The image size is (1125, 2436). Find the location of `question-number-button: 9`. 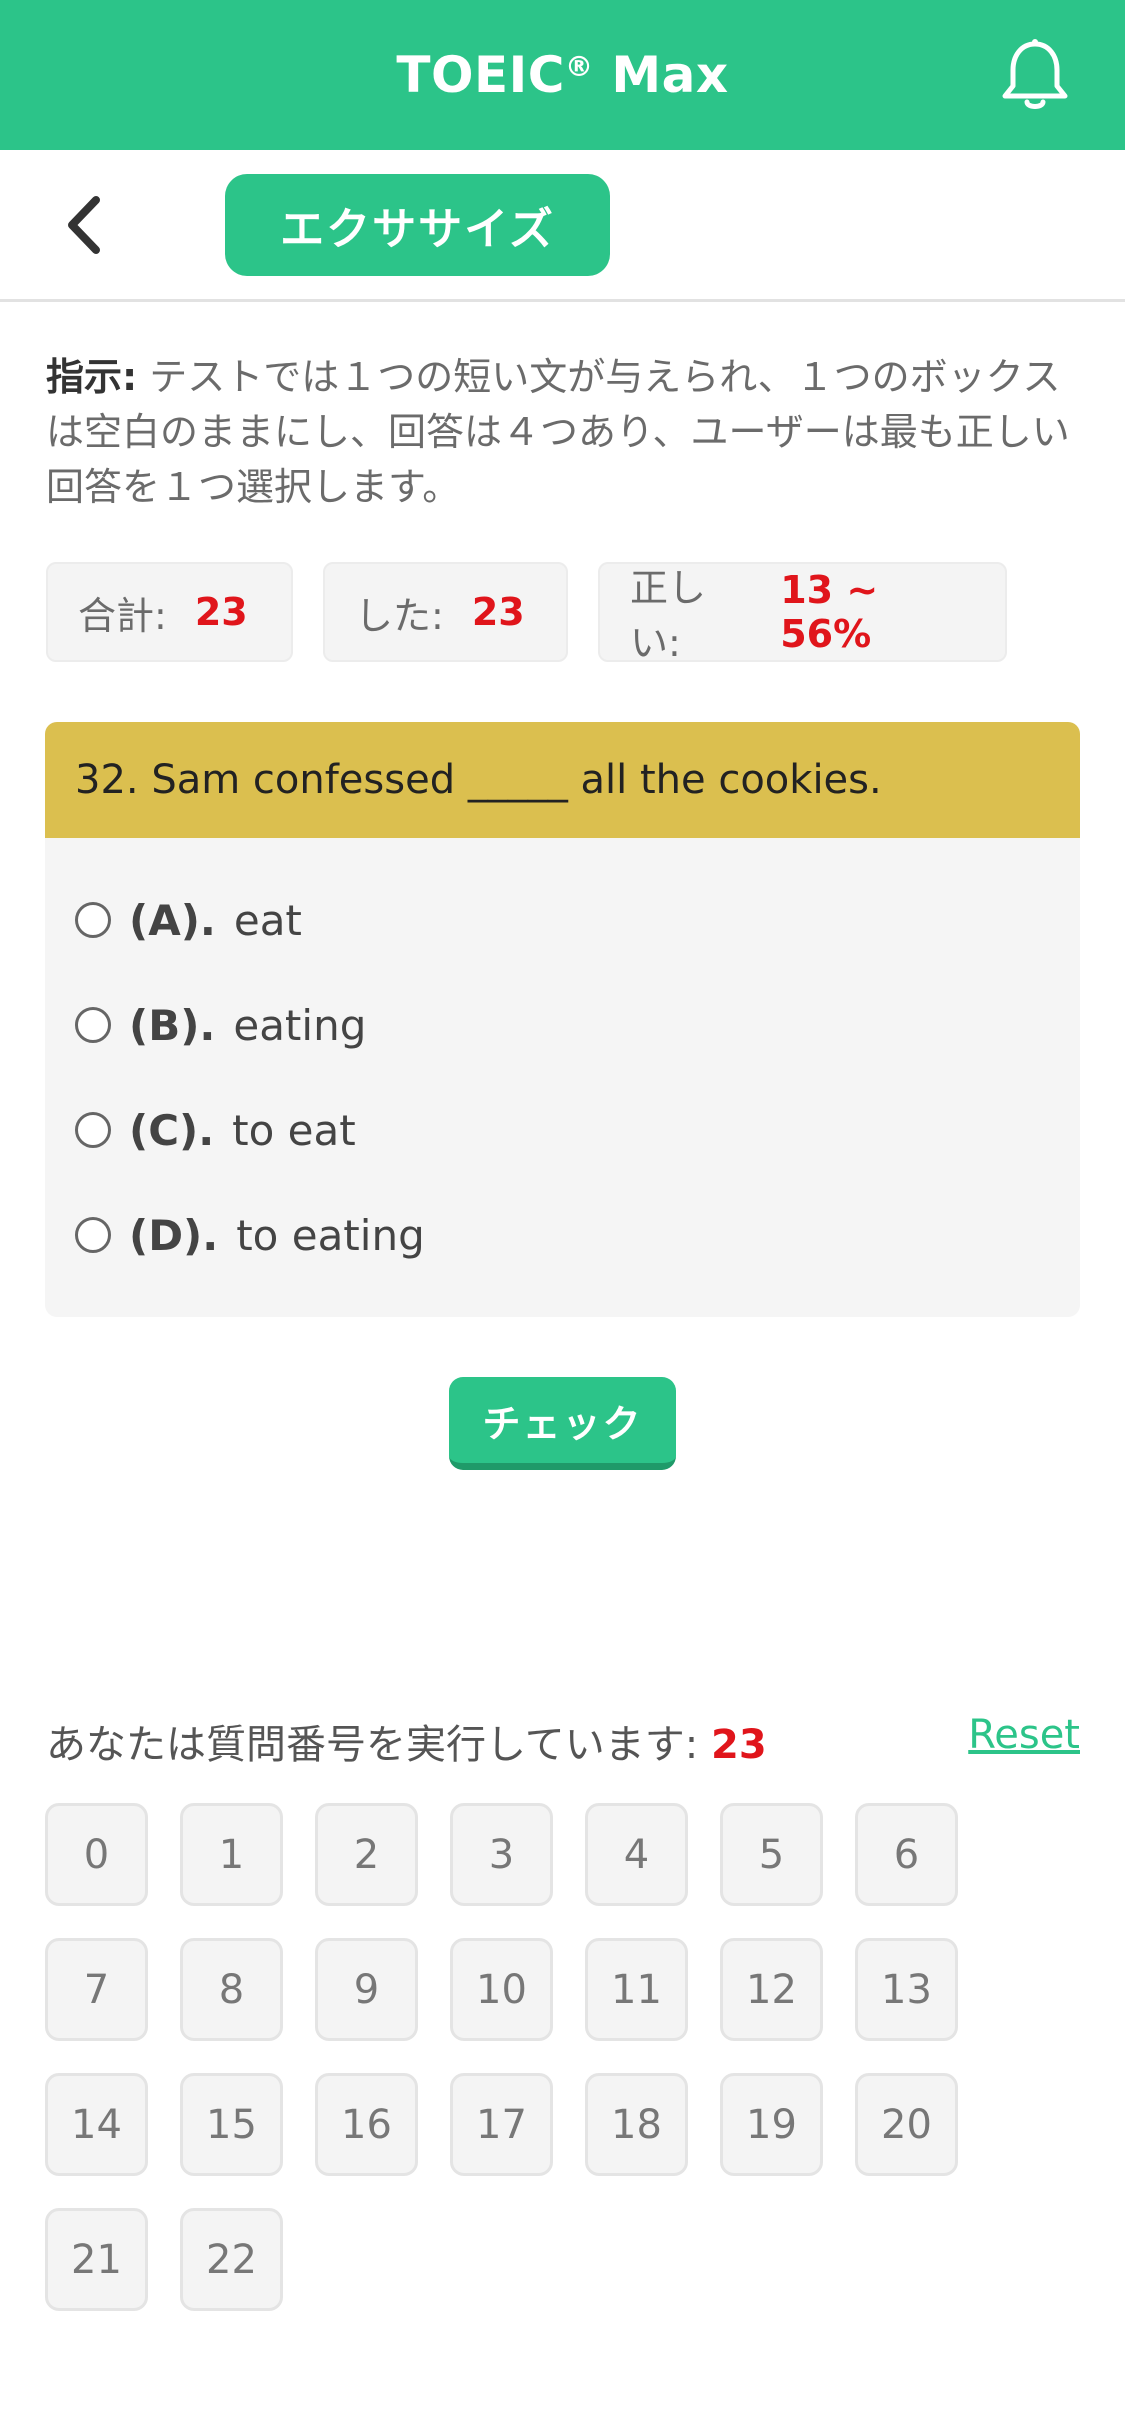

question-number-button: 9 is located at coordinates (366, 1989).